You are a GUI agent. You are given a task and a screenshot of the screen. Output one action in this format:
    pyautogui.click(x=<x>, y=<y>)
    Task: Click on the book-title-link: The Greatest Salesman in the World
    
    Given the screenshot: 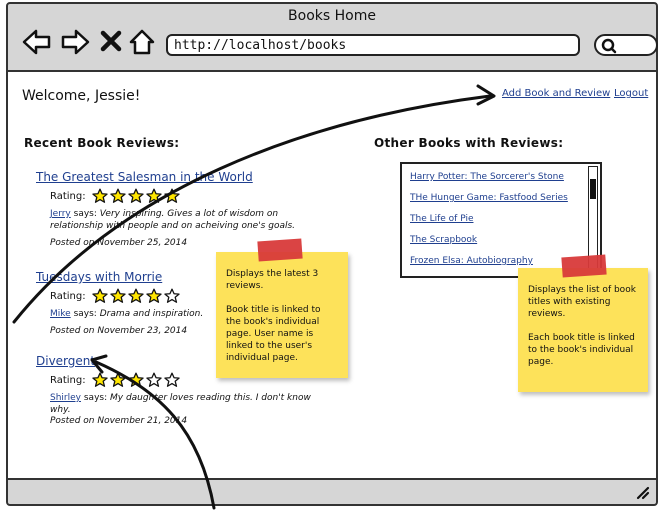 What is the action you would take?
    pyautogui.click(x=176, y=177)
    